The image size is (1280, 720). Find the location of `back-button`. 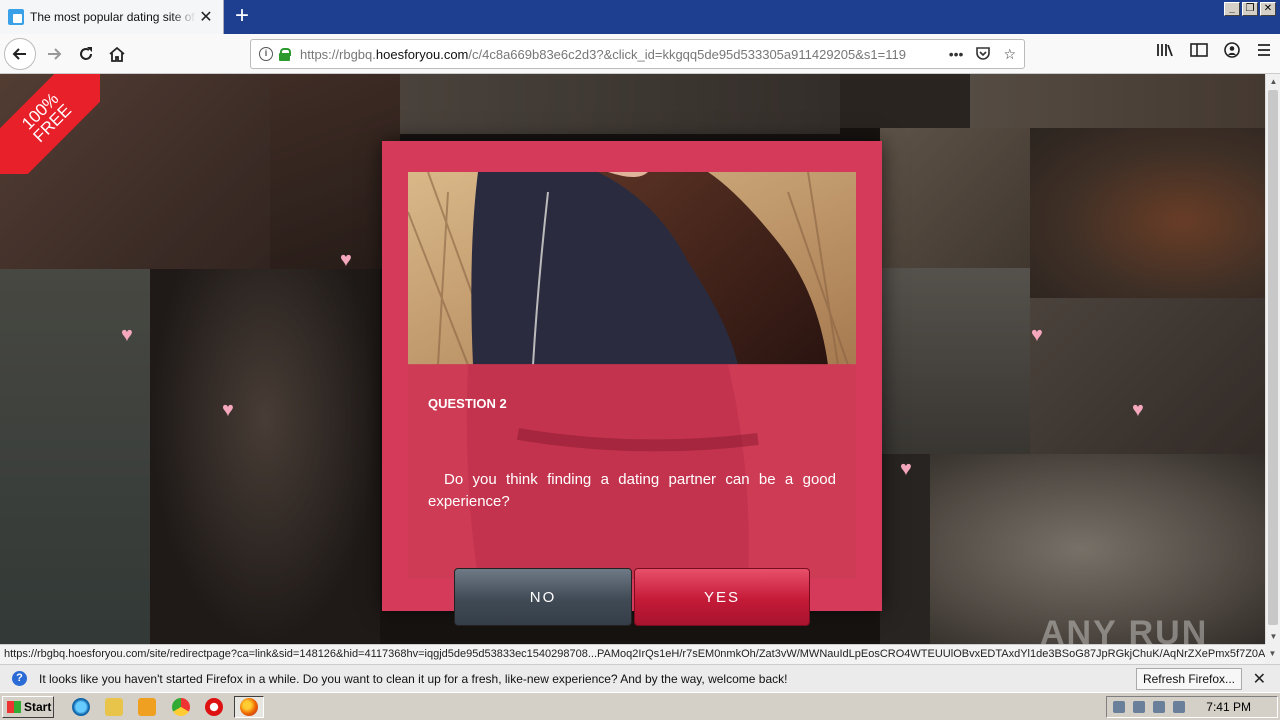

back-button is located at coordinates (20, 54).